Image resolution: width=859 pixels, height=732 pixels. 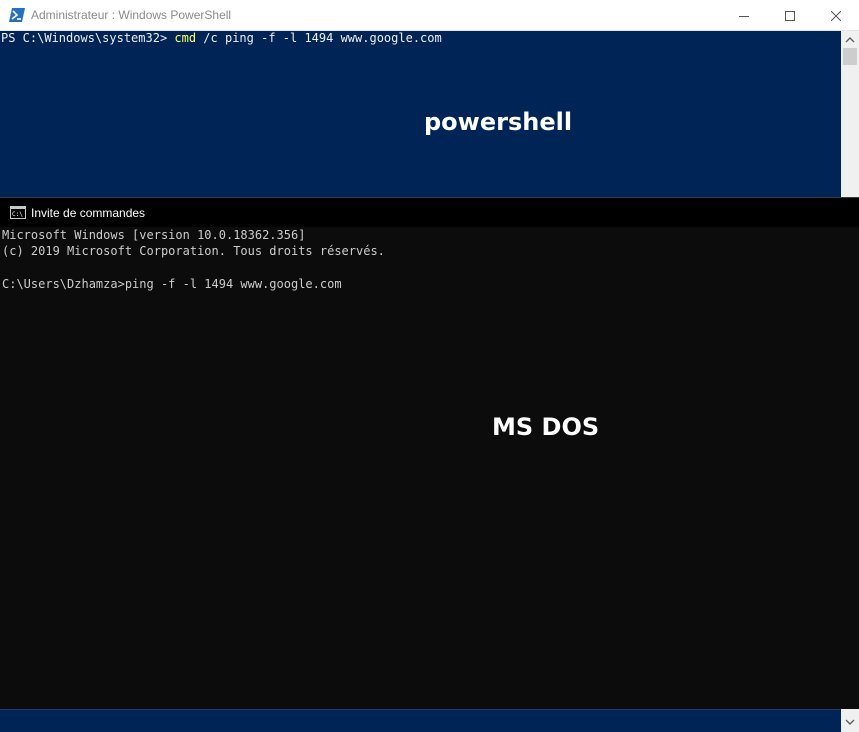 What do you see at coordinates (185, 38) in the screenshot?
I see `powershell-command-keyword: cmd` at bounding box center [185, 38].